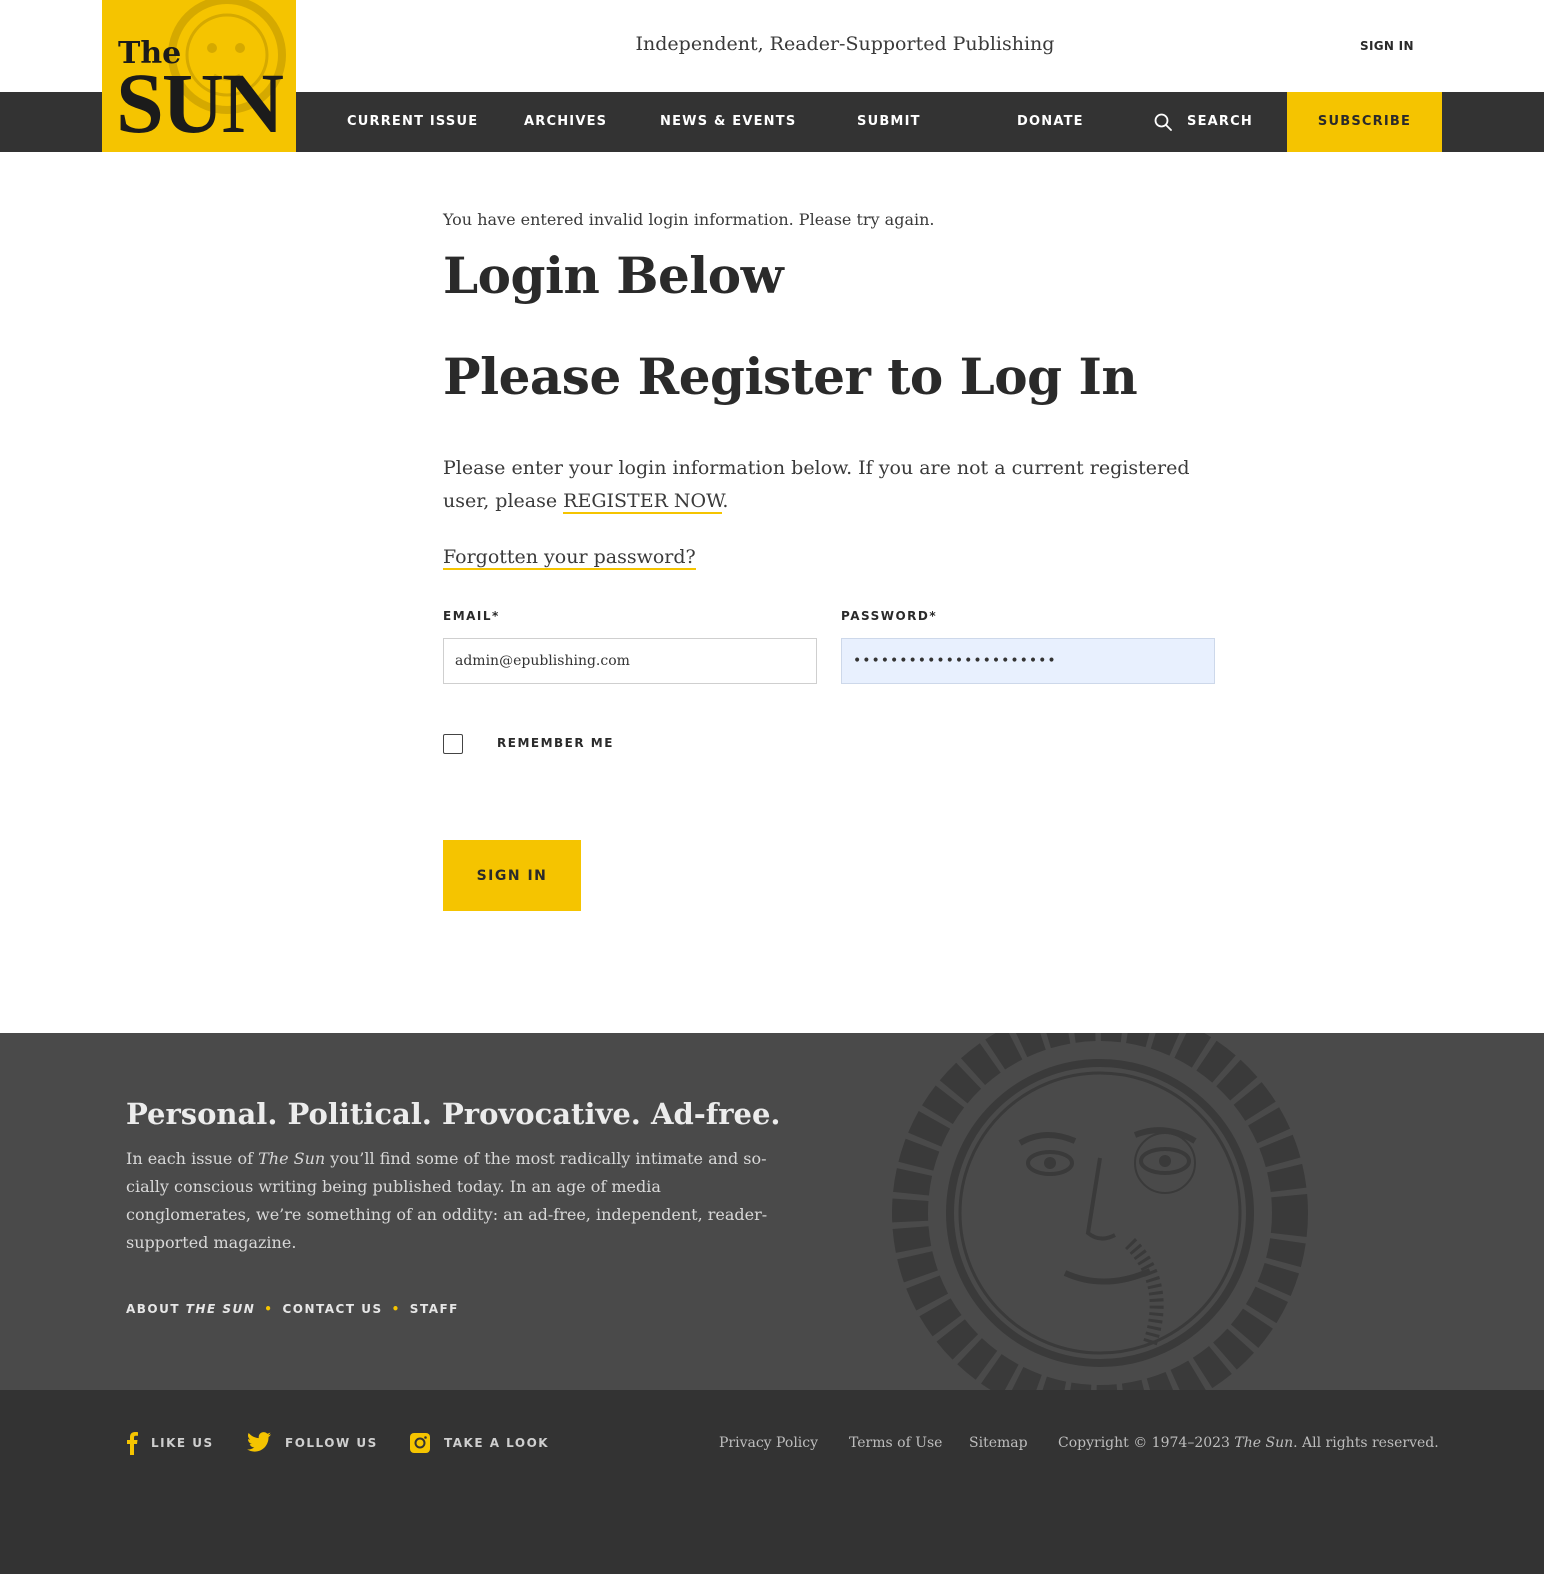 The width and height of the screenshot is (1544, 1574). I want to click on copyright-em: The Sun, so click(1264, 1443).